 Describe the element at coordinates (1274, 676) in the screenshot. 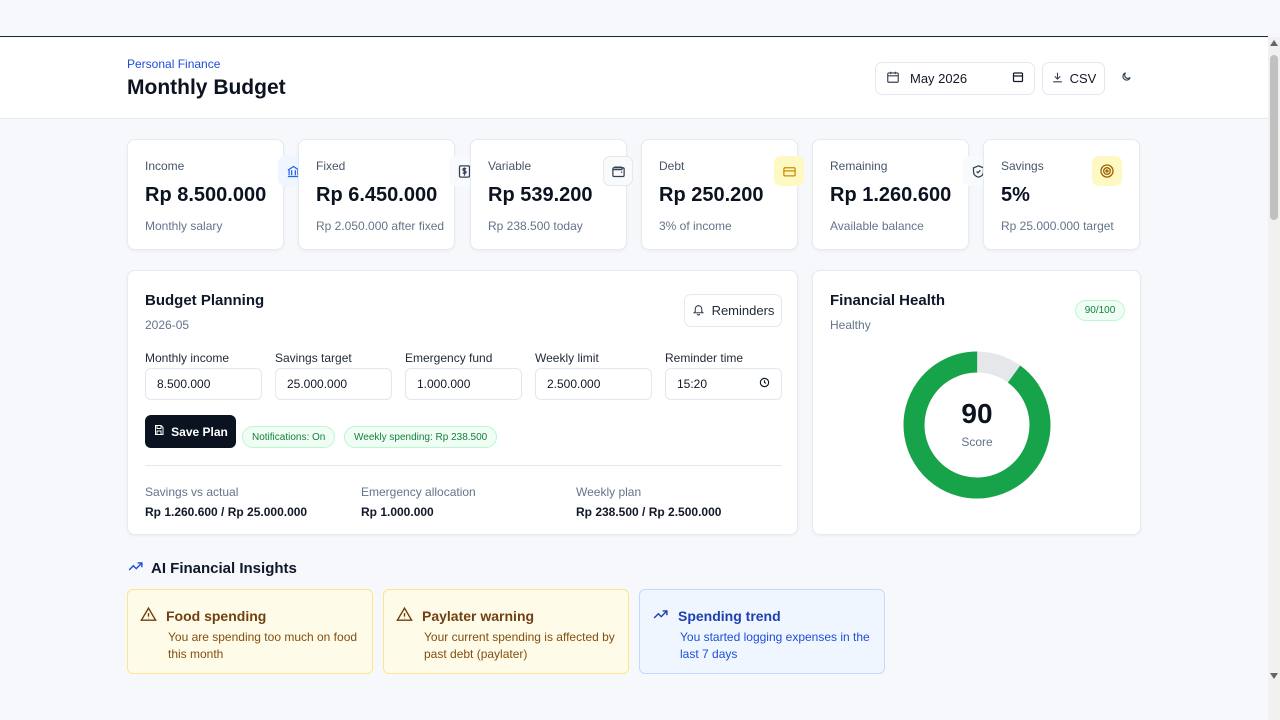

I see `scroll-down-arrow` at that location.